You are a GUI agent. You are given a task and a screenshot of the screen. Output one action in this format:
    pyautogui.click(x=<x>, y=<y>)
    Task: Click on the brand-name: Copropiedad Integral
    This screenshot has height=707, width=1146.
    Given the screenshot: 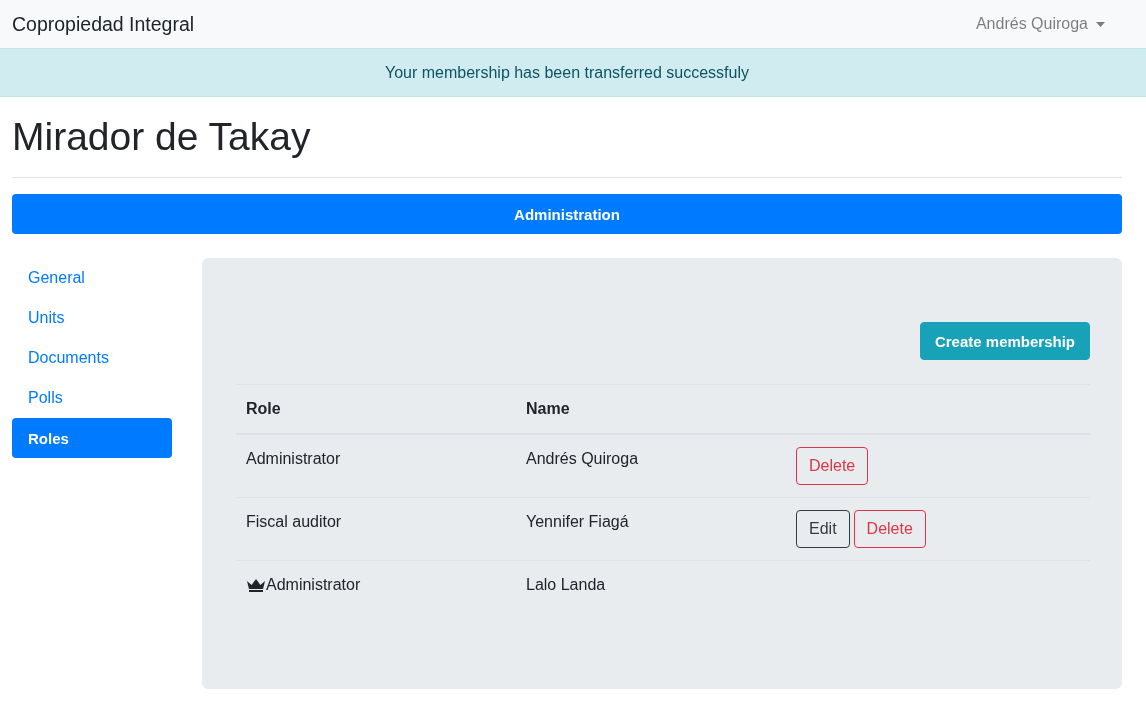 What is the action you would take?
    pyautogui.click(x=103, y=24)
    